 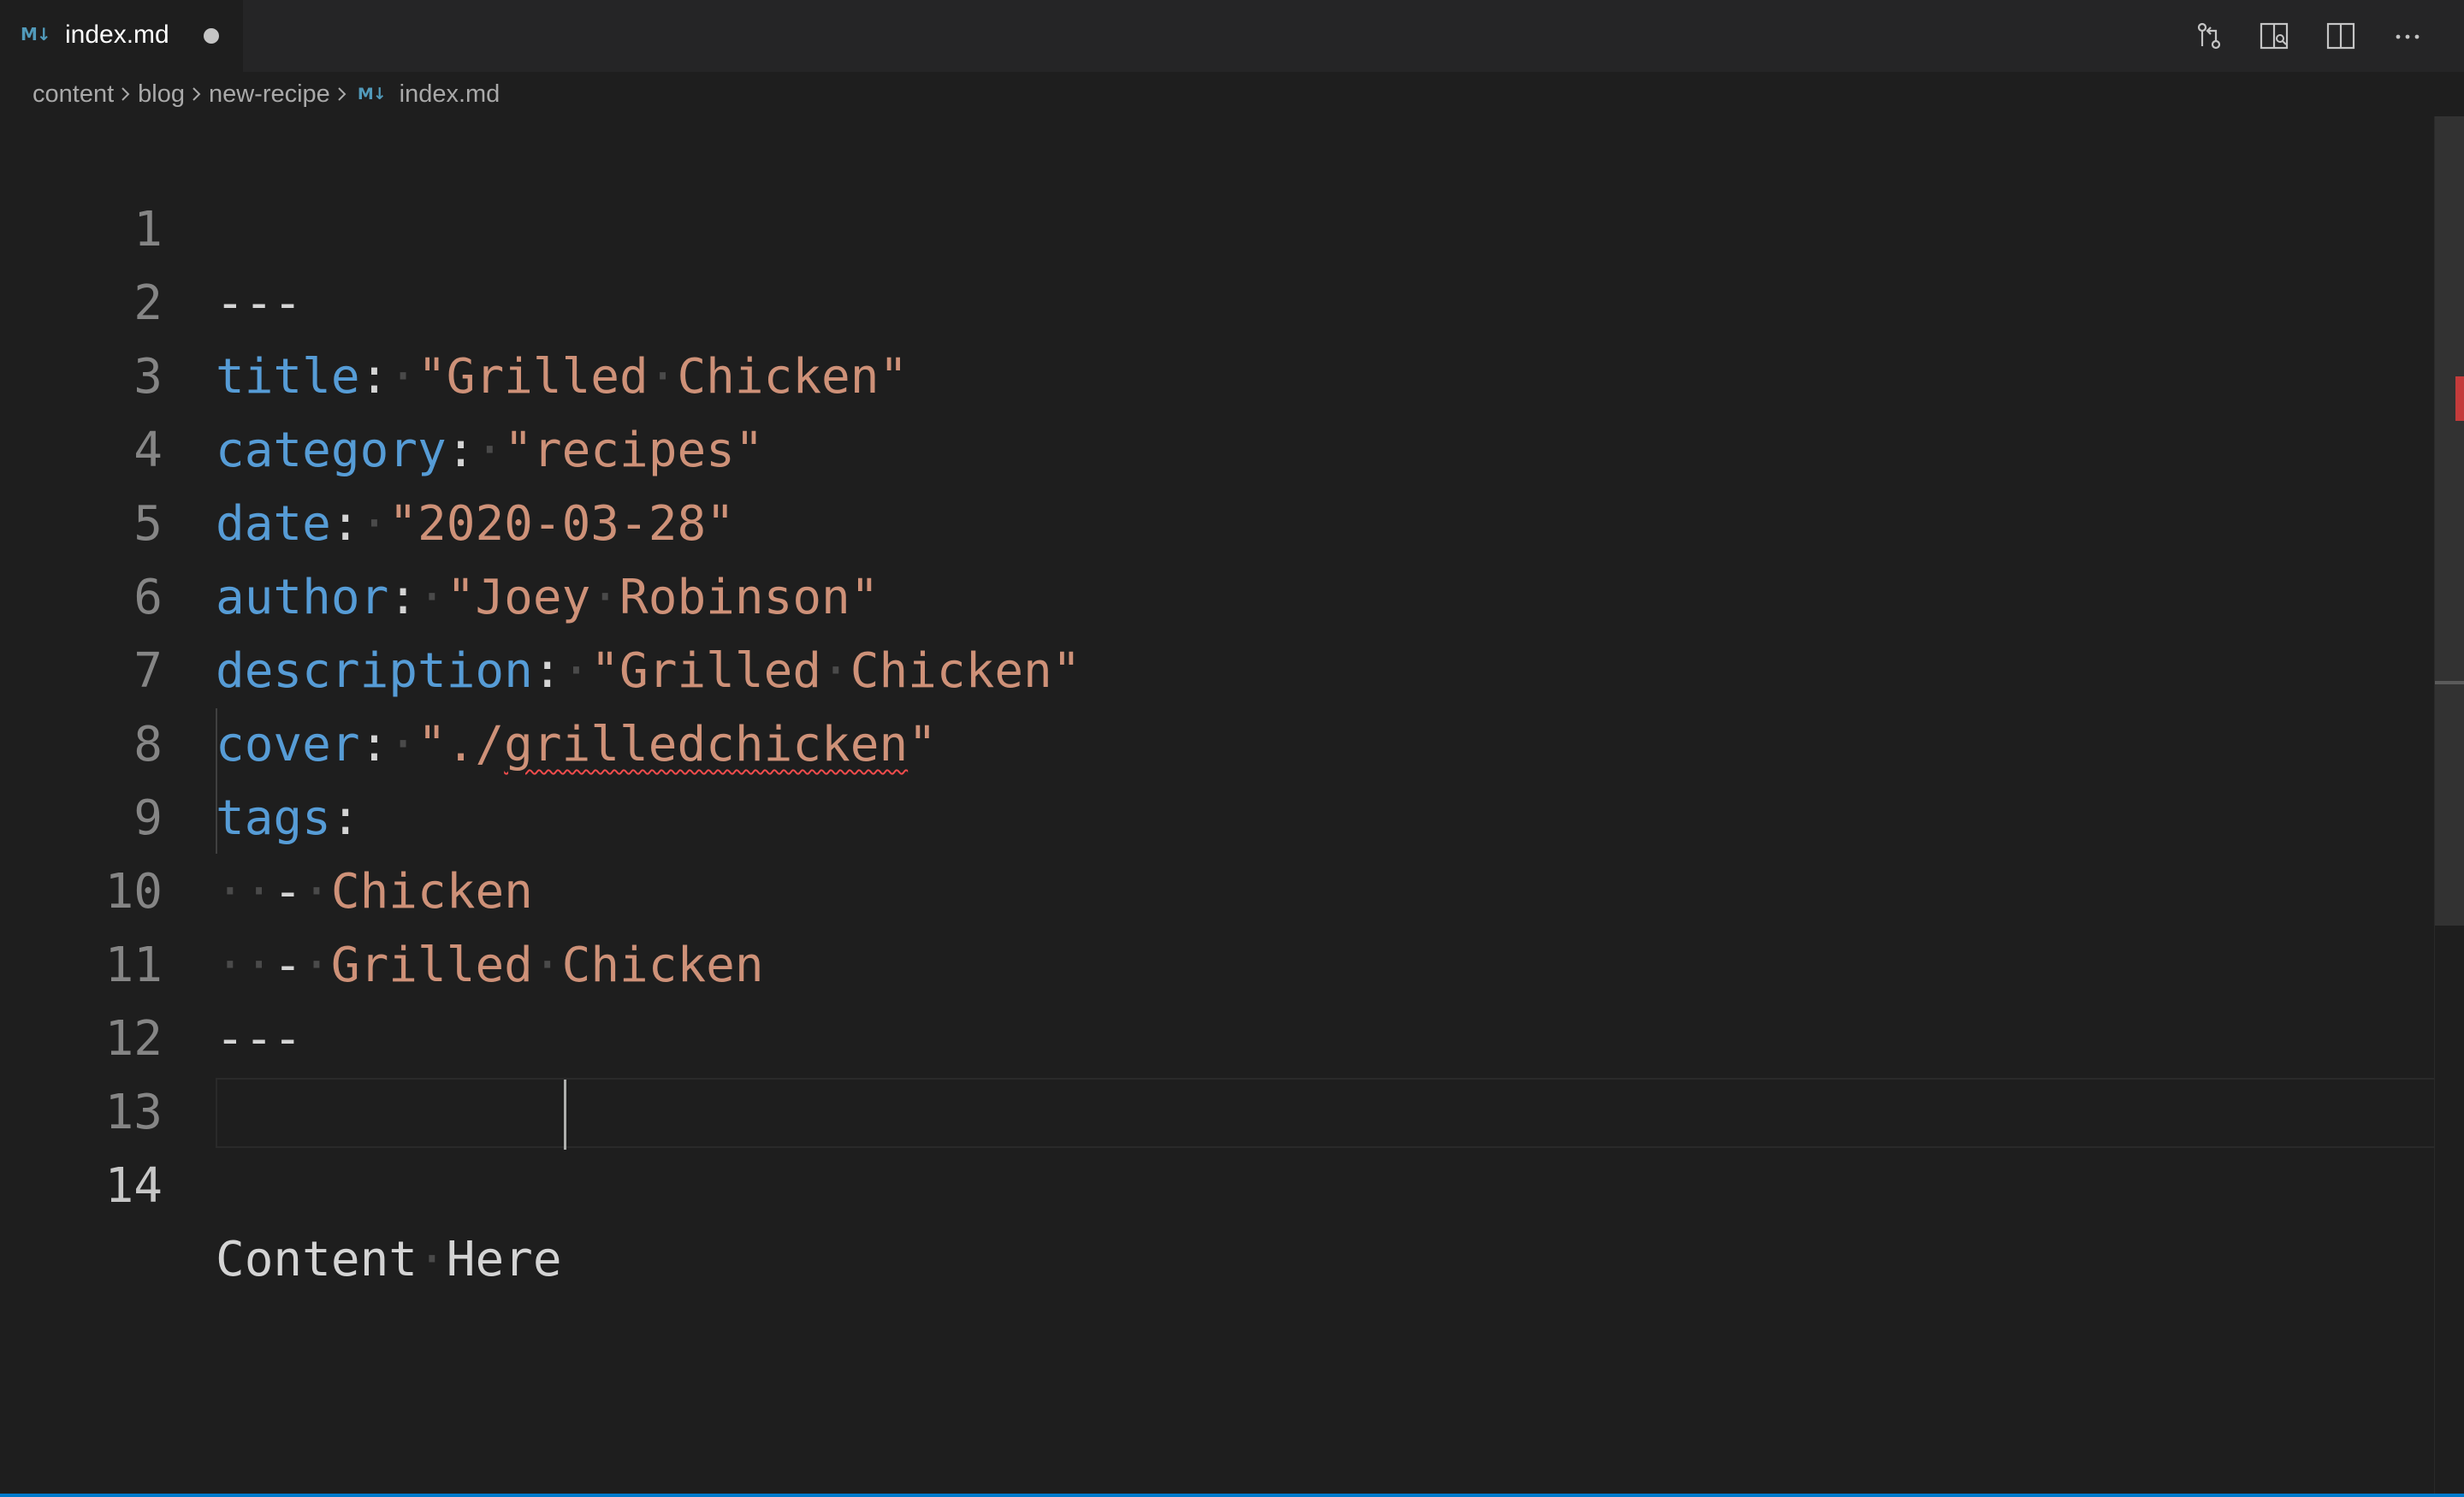 What do you see at coordinates (2449, 521) in the screenshot?
I see `scrollbar-thumb` at bounding box center [2449, 521].